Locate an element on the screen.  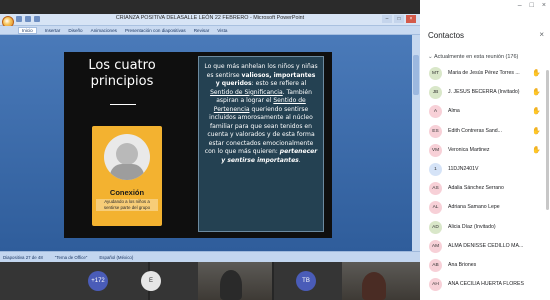
tab-inicio: Inicio is located at coordinates (27, 30).